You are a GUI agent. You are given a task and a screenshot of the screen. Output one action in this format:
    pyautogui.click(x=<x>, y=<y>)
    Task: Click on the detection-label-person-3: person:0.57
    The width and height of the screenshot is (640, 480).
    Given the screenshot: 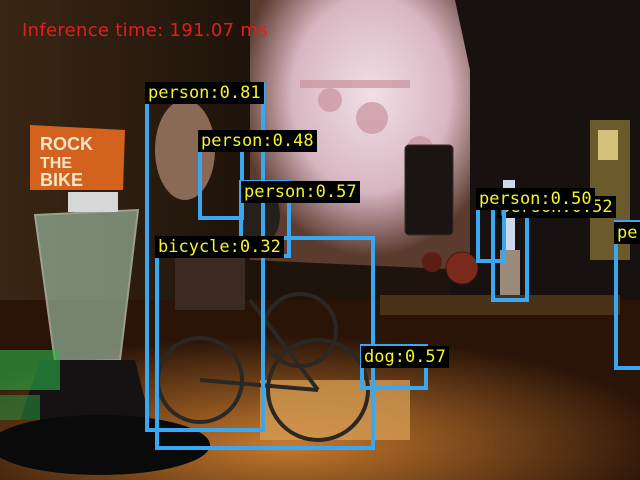 What is the action you would take?
    pyautogui.click(x=300, y=192)
    